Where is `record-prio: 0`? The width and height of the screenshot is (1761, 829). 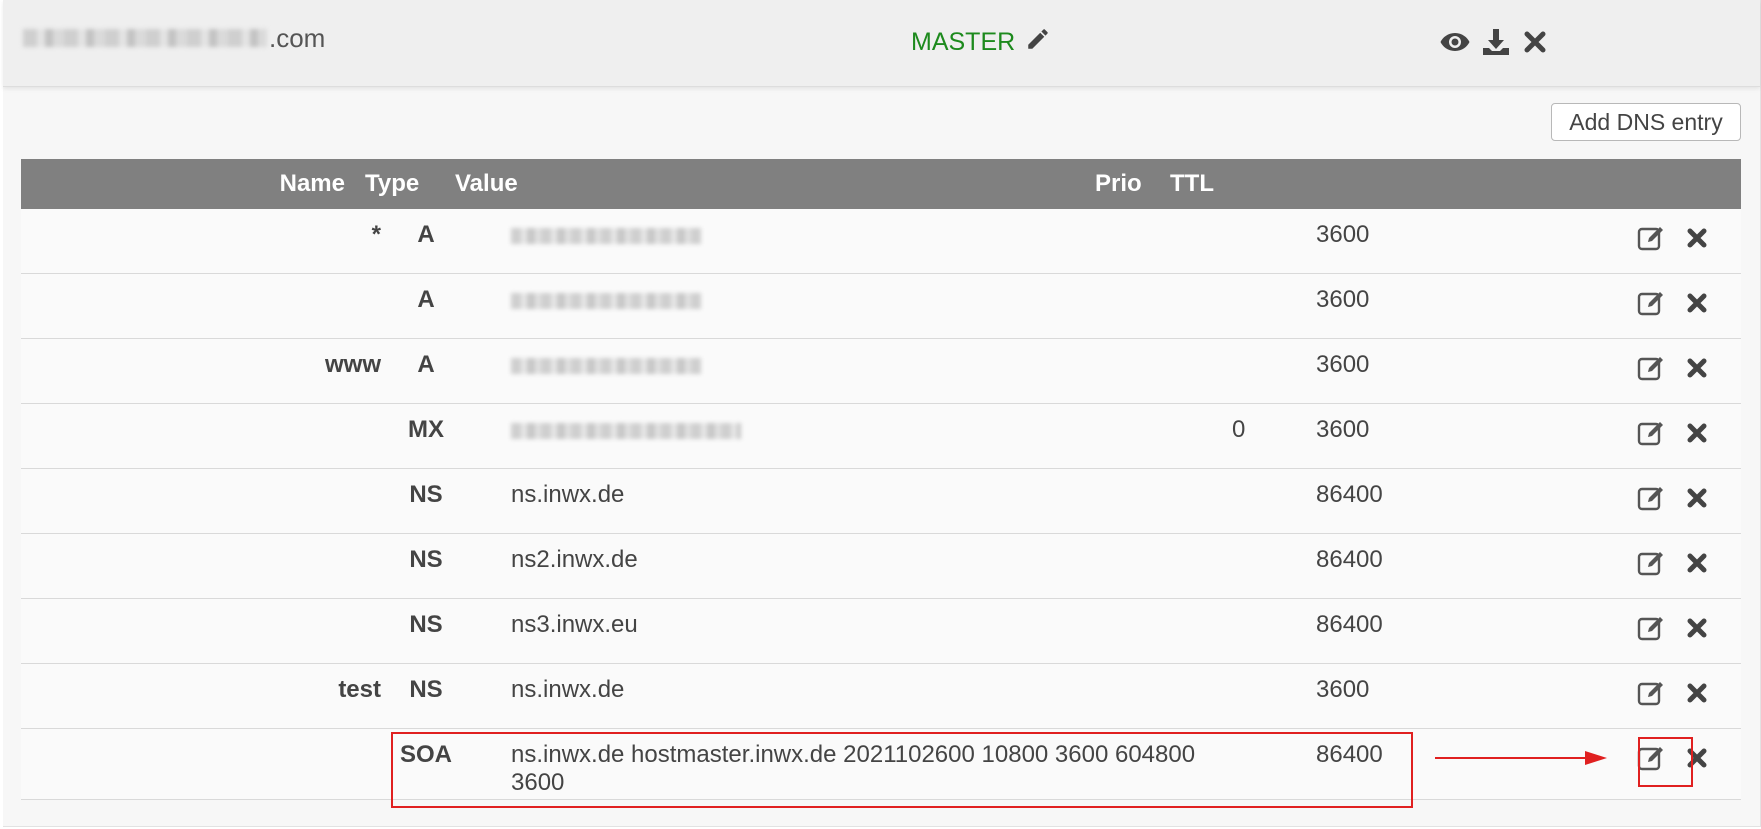
record-prio: 0 is located at coordinates (1239, 429).